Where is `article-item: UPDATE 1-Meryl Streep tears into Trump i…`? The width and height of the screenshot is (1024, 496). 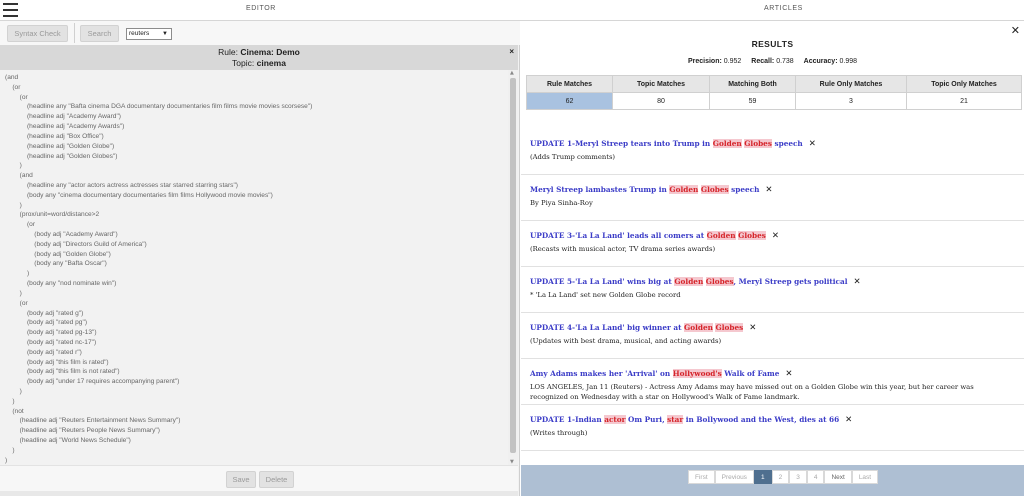
article-item: UPDATE 1-Meryl Streep tears into Trump i… is located at coordinates (772, 152).